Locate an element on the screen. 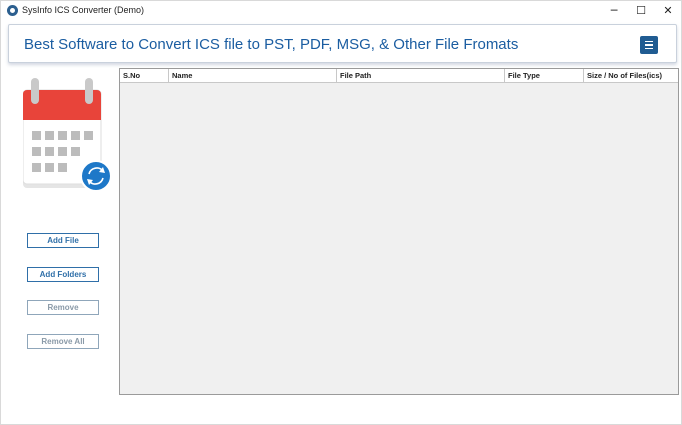 The height and width of the screenshot is (425, 682). column-header-size: Size / No of Files(ics) is located at coordinates (631, 76).